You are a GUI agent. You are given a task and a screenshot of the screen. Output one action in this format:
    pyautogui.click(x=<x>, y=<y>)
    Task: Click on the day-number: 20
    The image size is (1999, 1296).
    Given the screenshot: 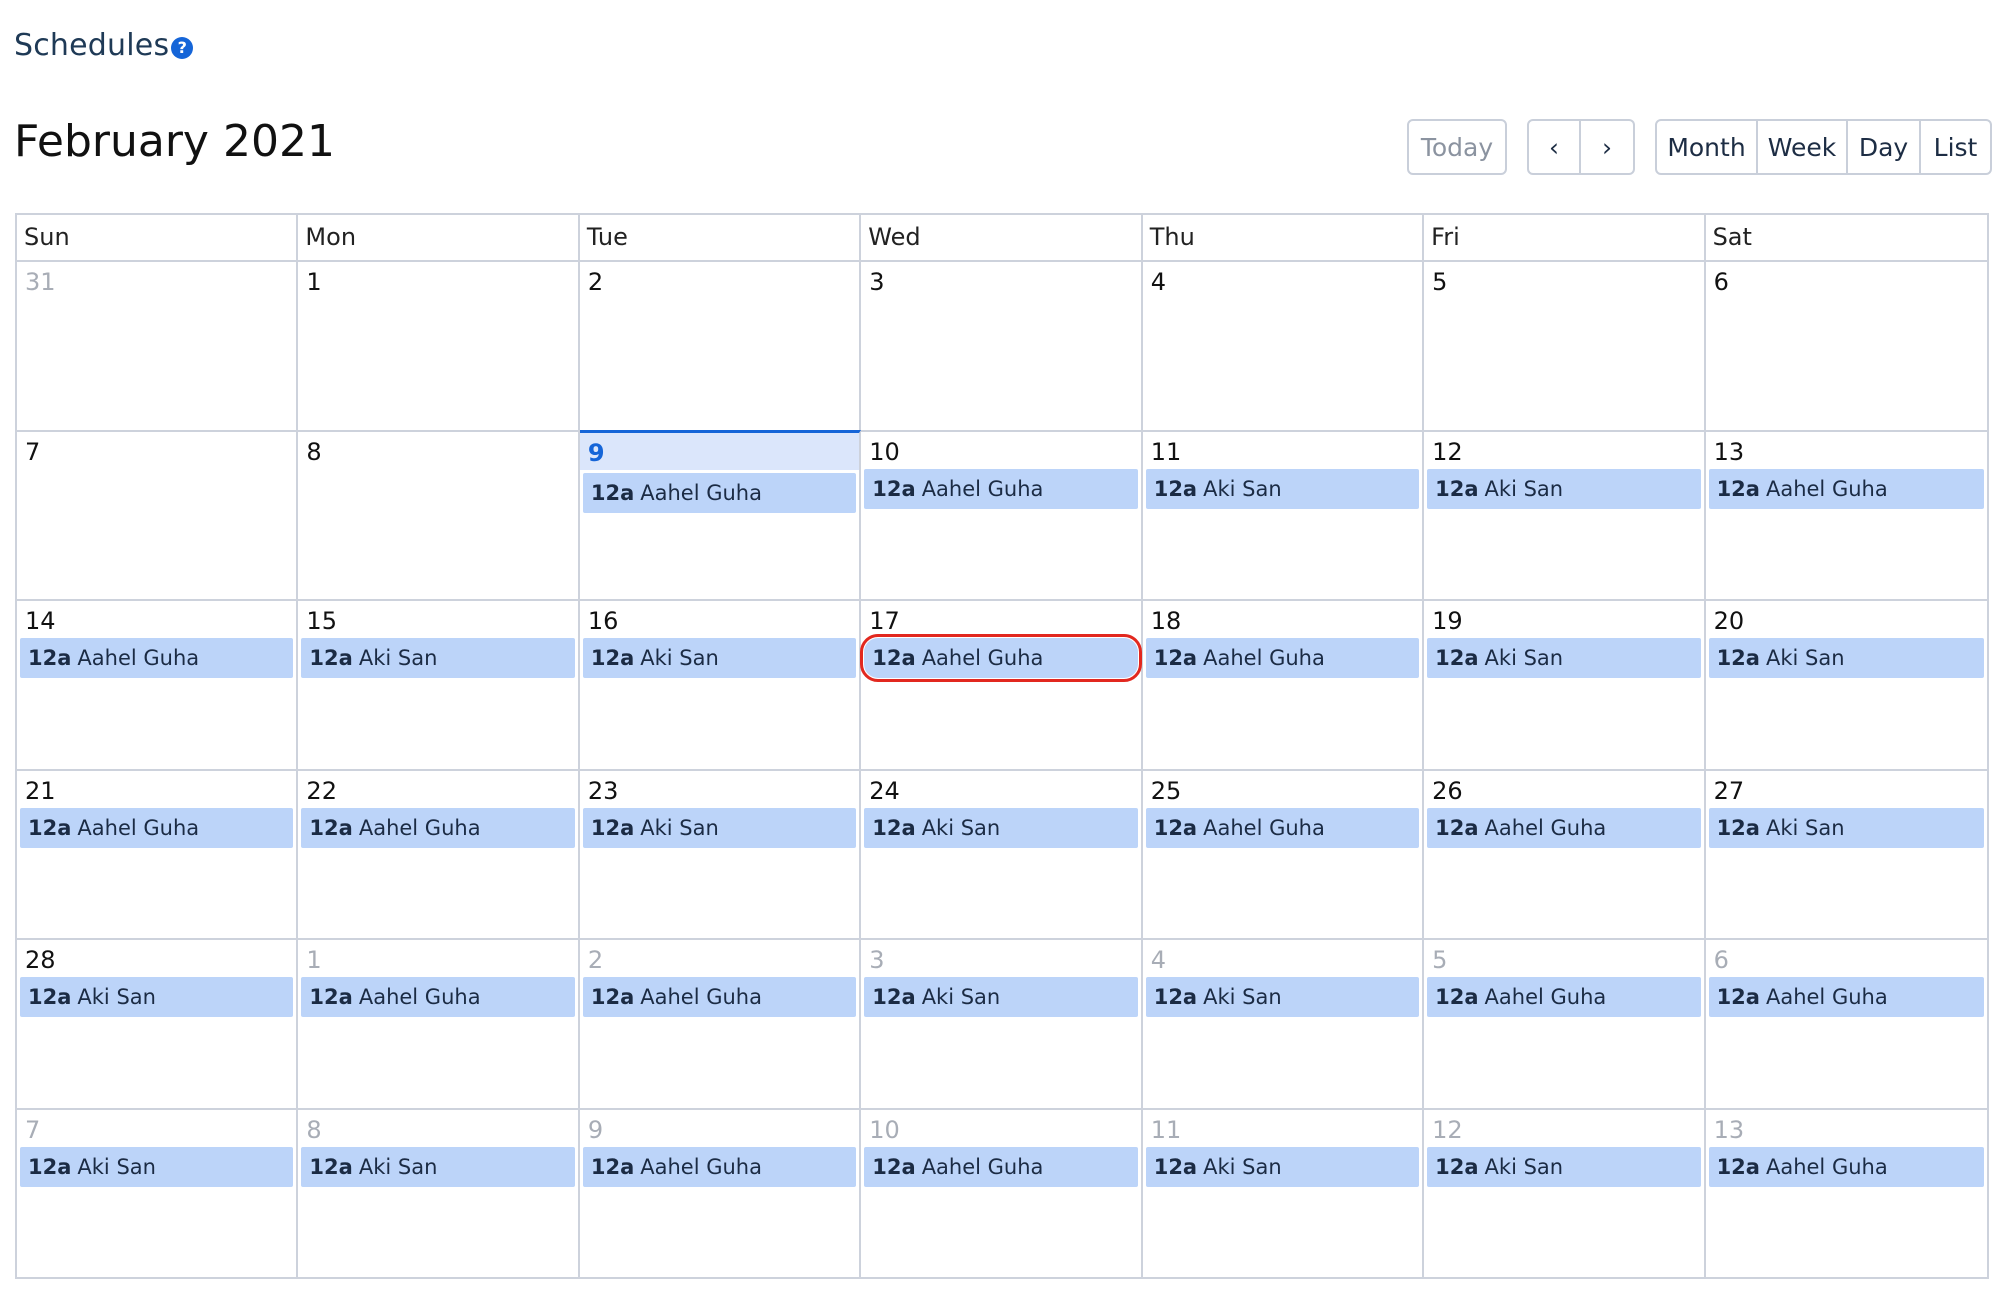 What is the action you would take?
    pyautogui.click(x=1846, y=618)
    